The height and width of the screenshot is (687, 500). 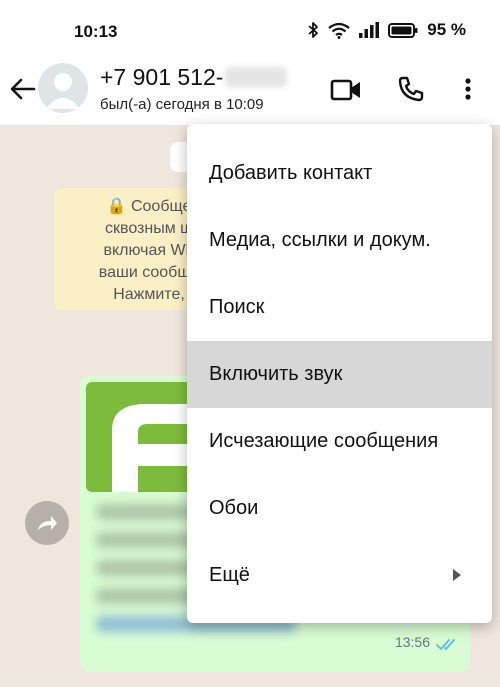 I want to click on status-time: 10:13, so click(x=96, y=31).